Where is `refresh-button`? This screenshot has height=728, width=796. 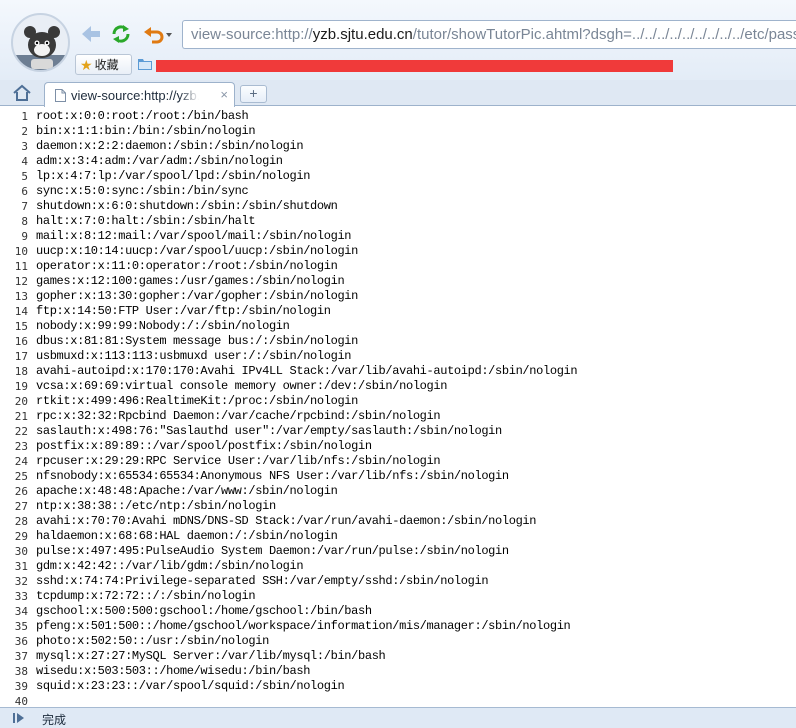
refresh-button is located at coordinates (121, 34).